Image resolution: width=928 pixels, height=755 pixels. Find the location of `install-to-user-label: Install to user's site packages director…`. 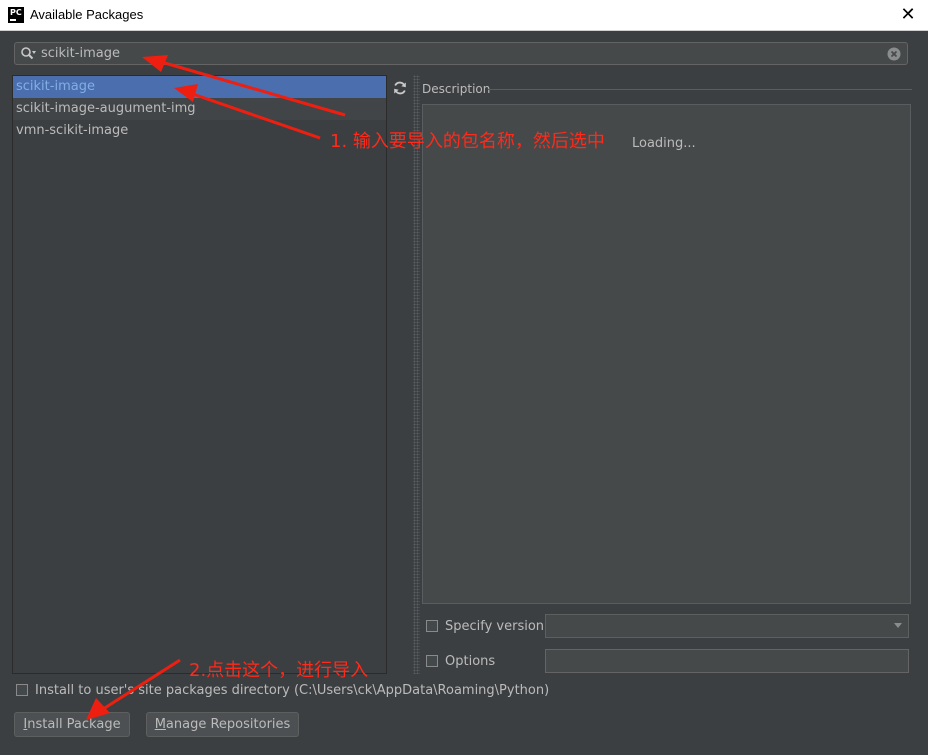

install-to-user-label: Install to user's site packages director… is located at coordinates (292, 690).